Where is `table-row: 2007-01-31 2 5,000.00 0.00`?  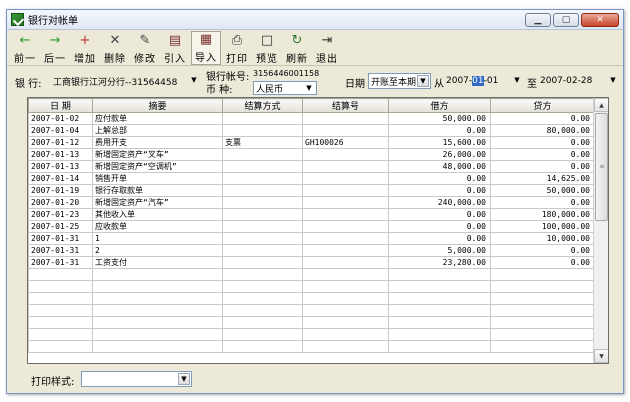 table-row: 2007-01-31 2 5,000.00 0.00 is located at coordinates (311, 250).